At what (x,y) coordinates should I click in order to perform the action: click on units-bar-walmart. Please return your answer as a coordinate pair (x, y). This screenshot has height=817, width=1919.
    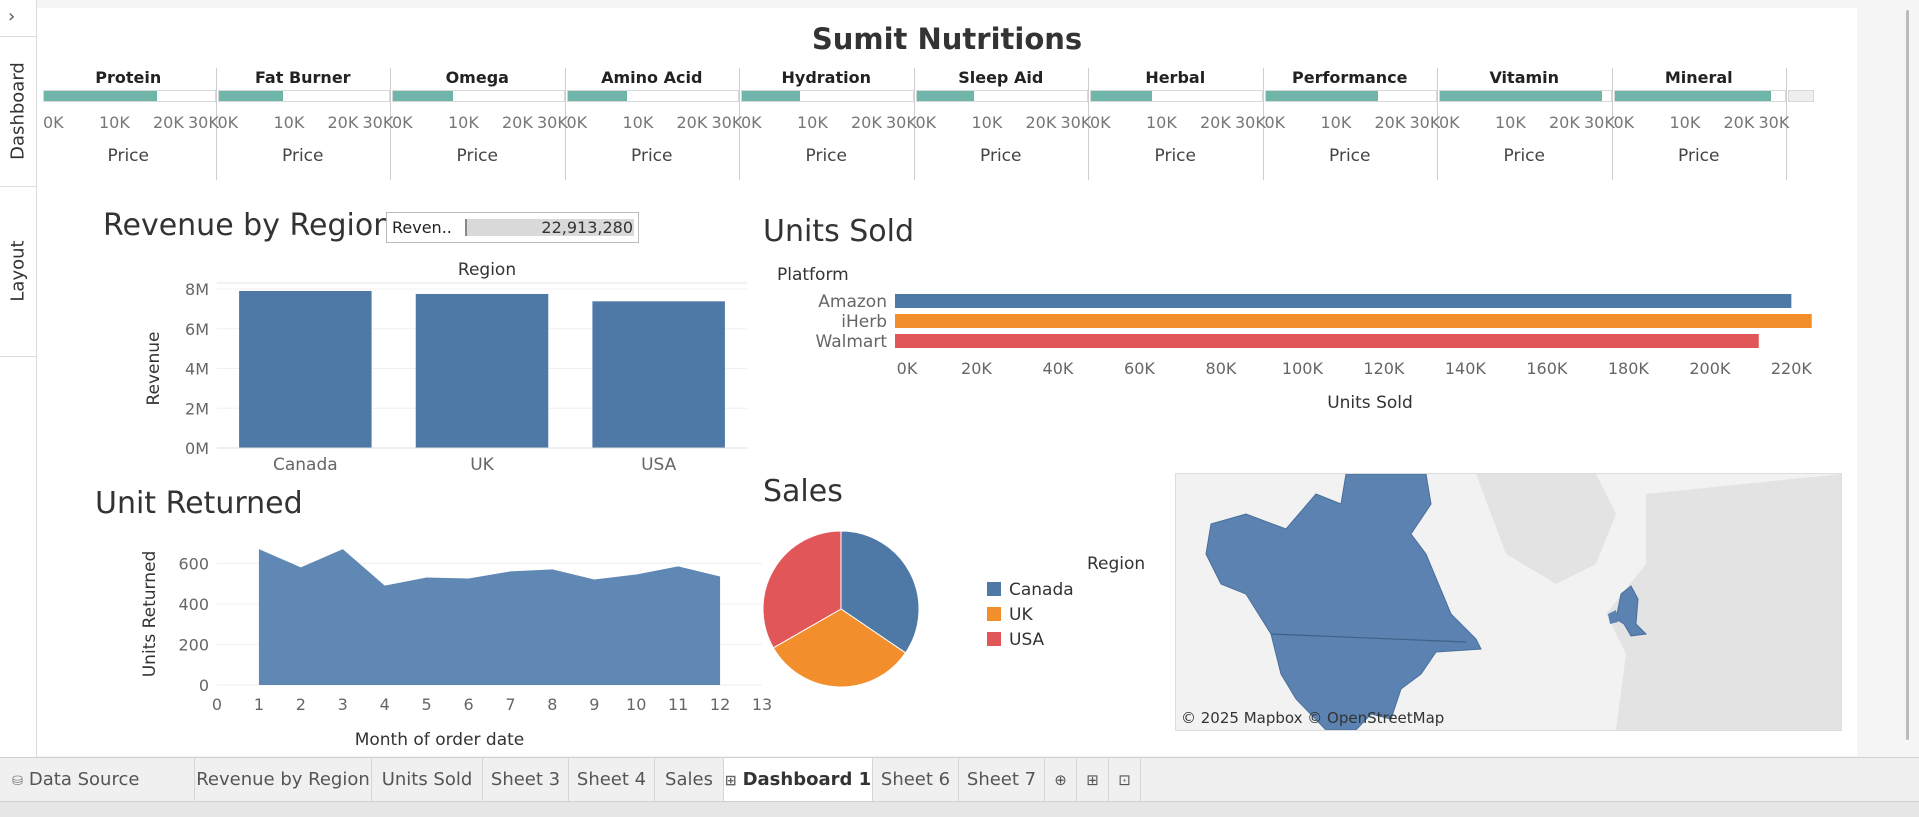
    Looking at the image, I should click on (1327, 341).